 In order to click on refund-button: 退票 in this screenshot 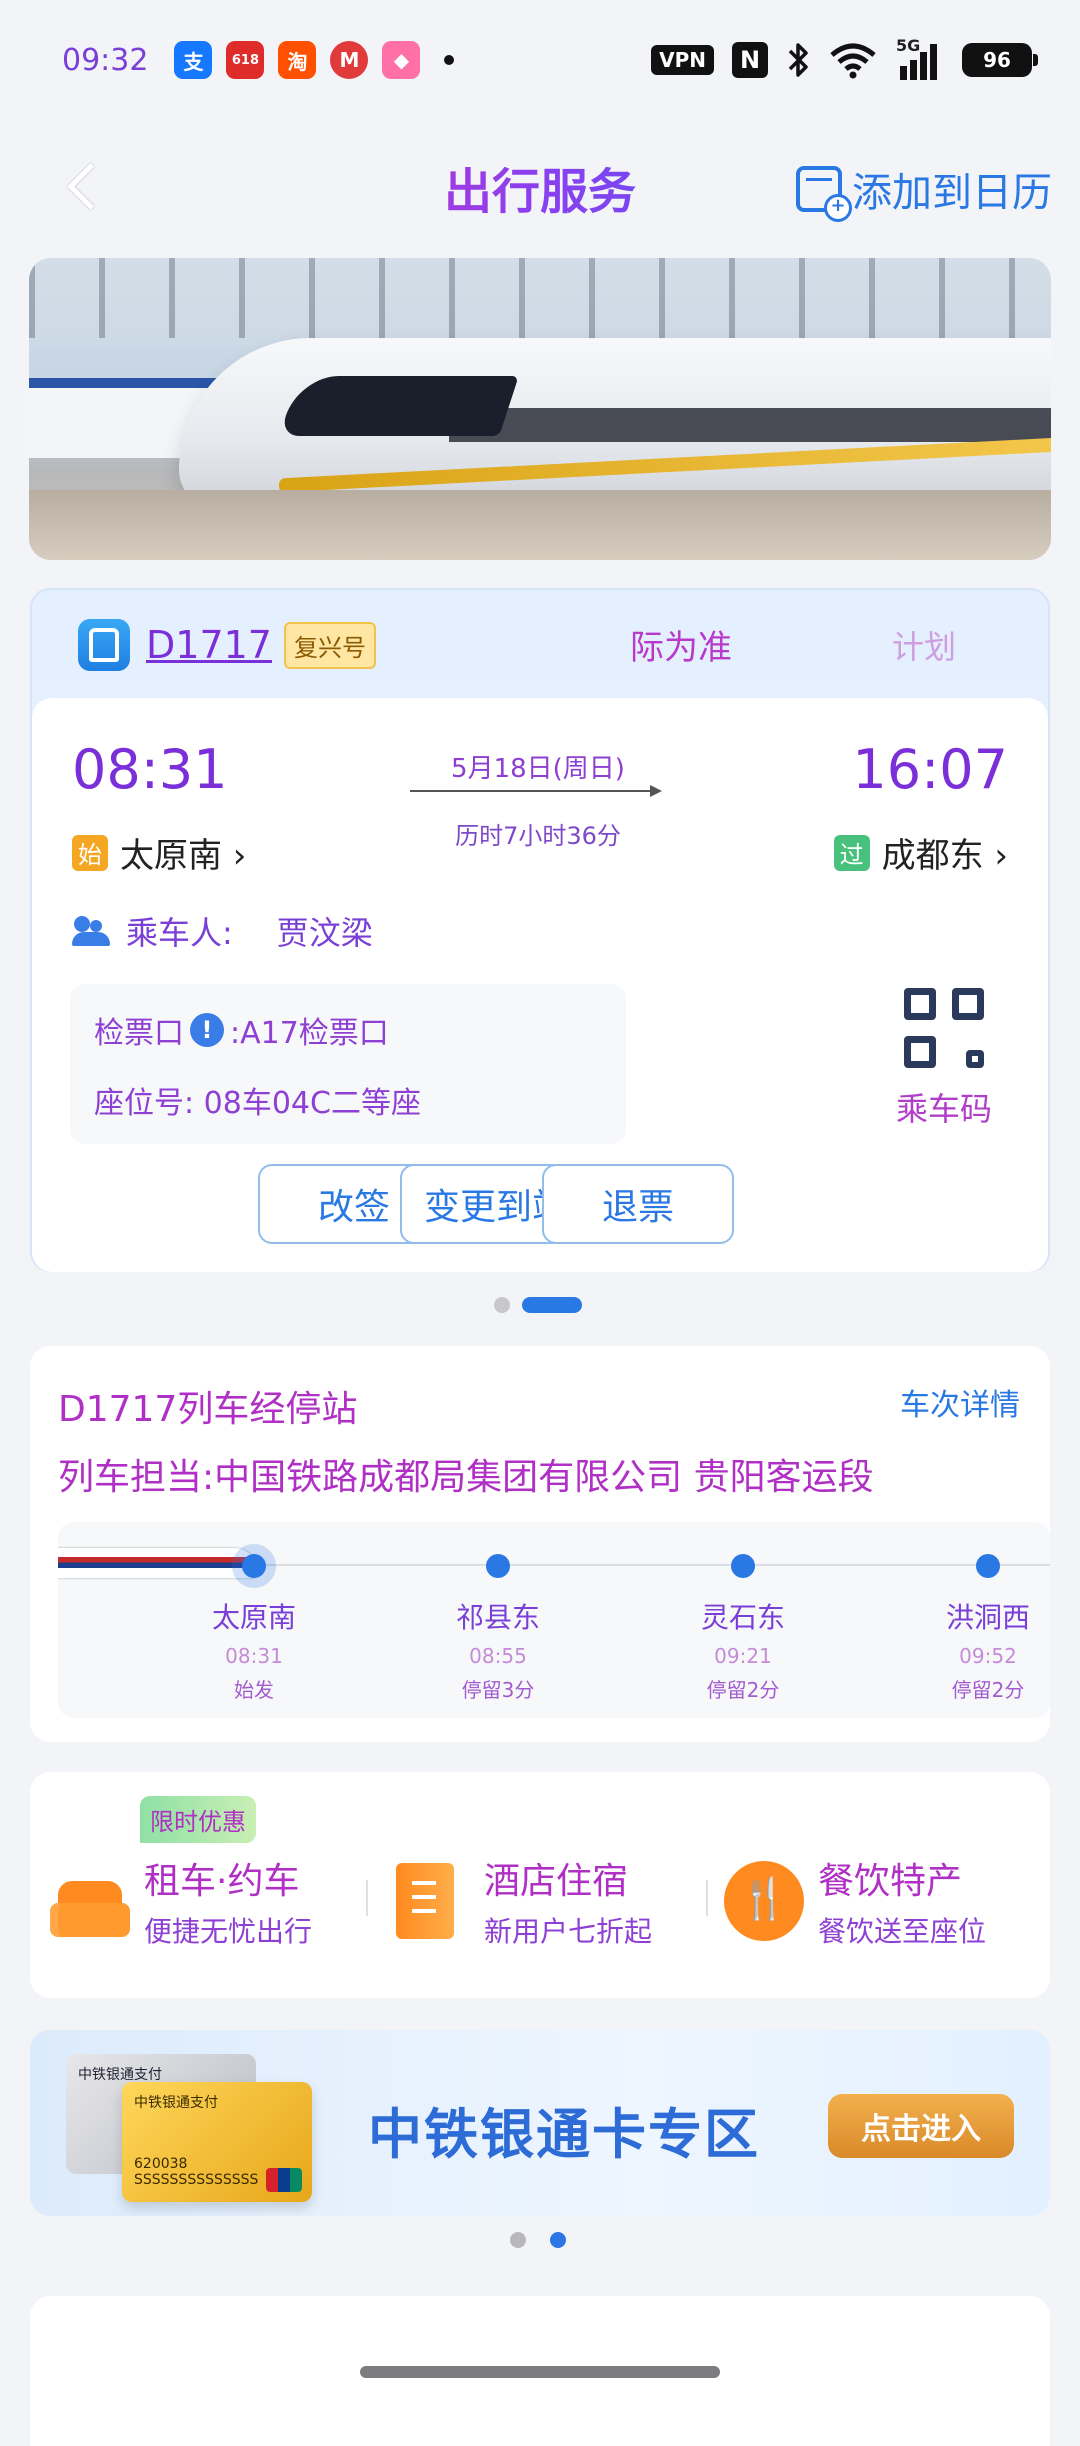, I will do `click(638, 1204)`.